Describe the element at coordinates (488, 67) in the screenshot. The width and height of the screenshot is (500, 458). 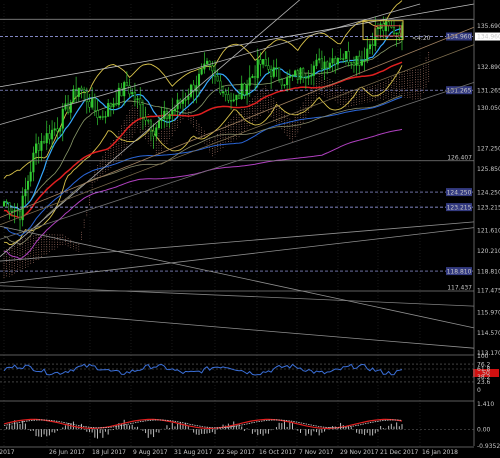
I see `price-tick-label: 132.890` at that location.